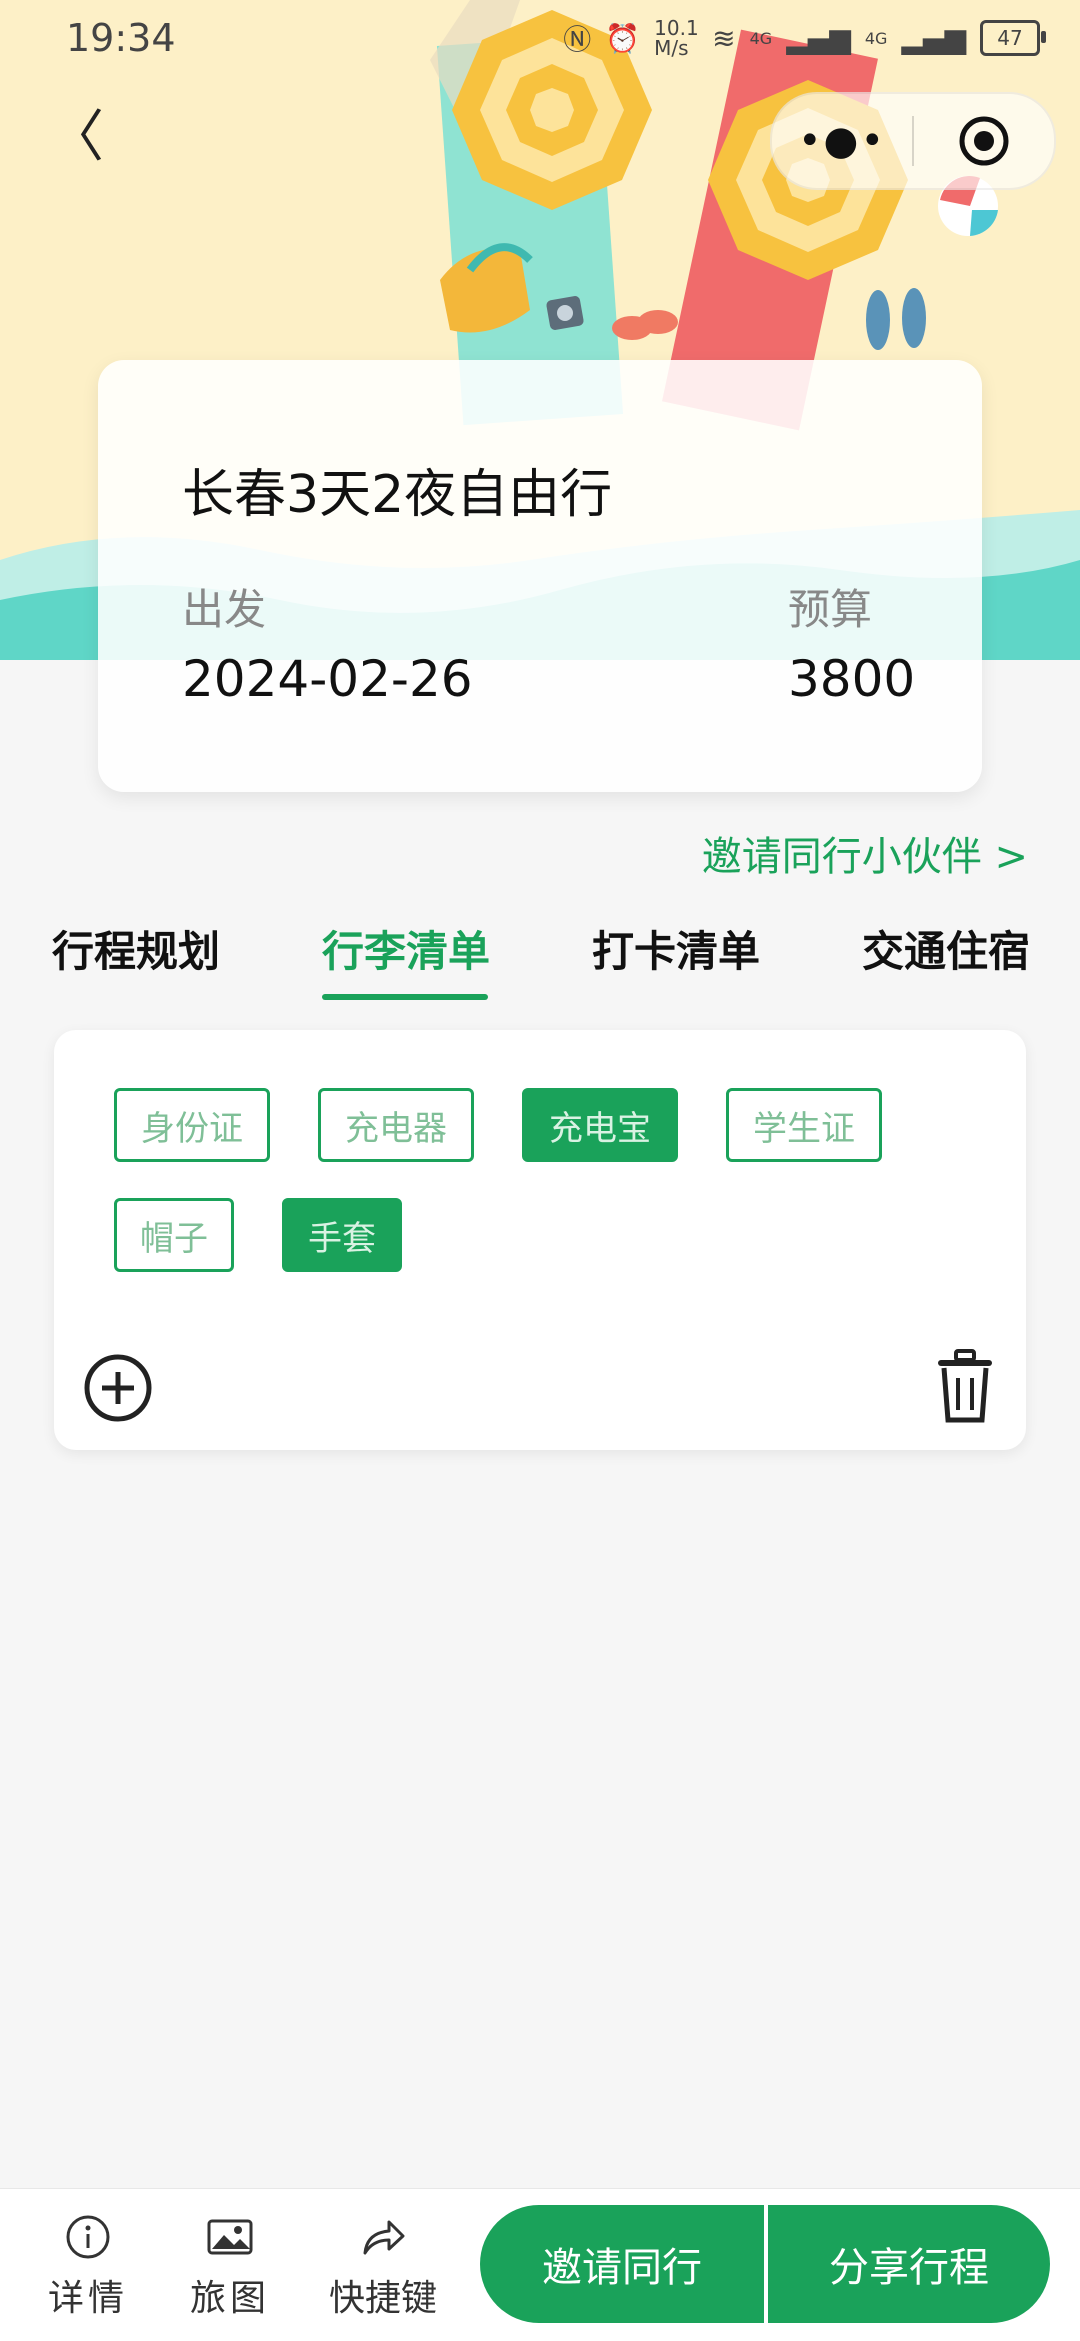 The width and height of the screenshot is (1080, 2341). What do you see at coordinates (76, 138) in the screenshot?
I see `back-button: 〈` at bounding box center [76, 138].